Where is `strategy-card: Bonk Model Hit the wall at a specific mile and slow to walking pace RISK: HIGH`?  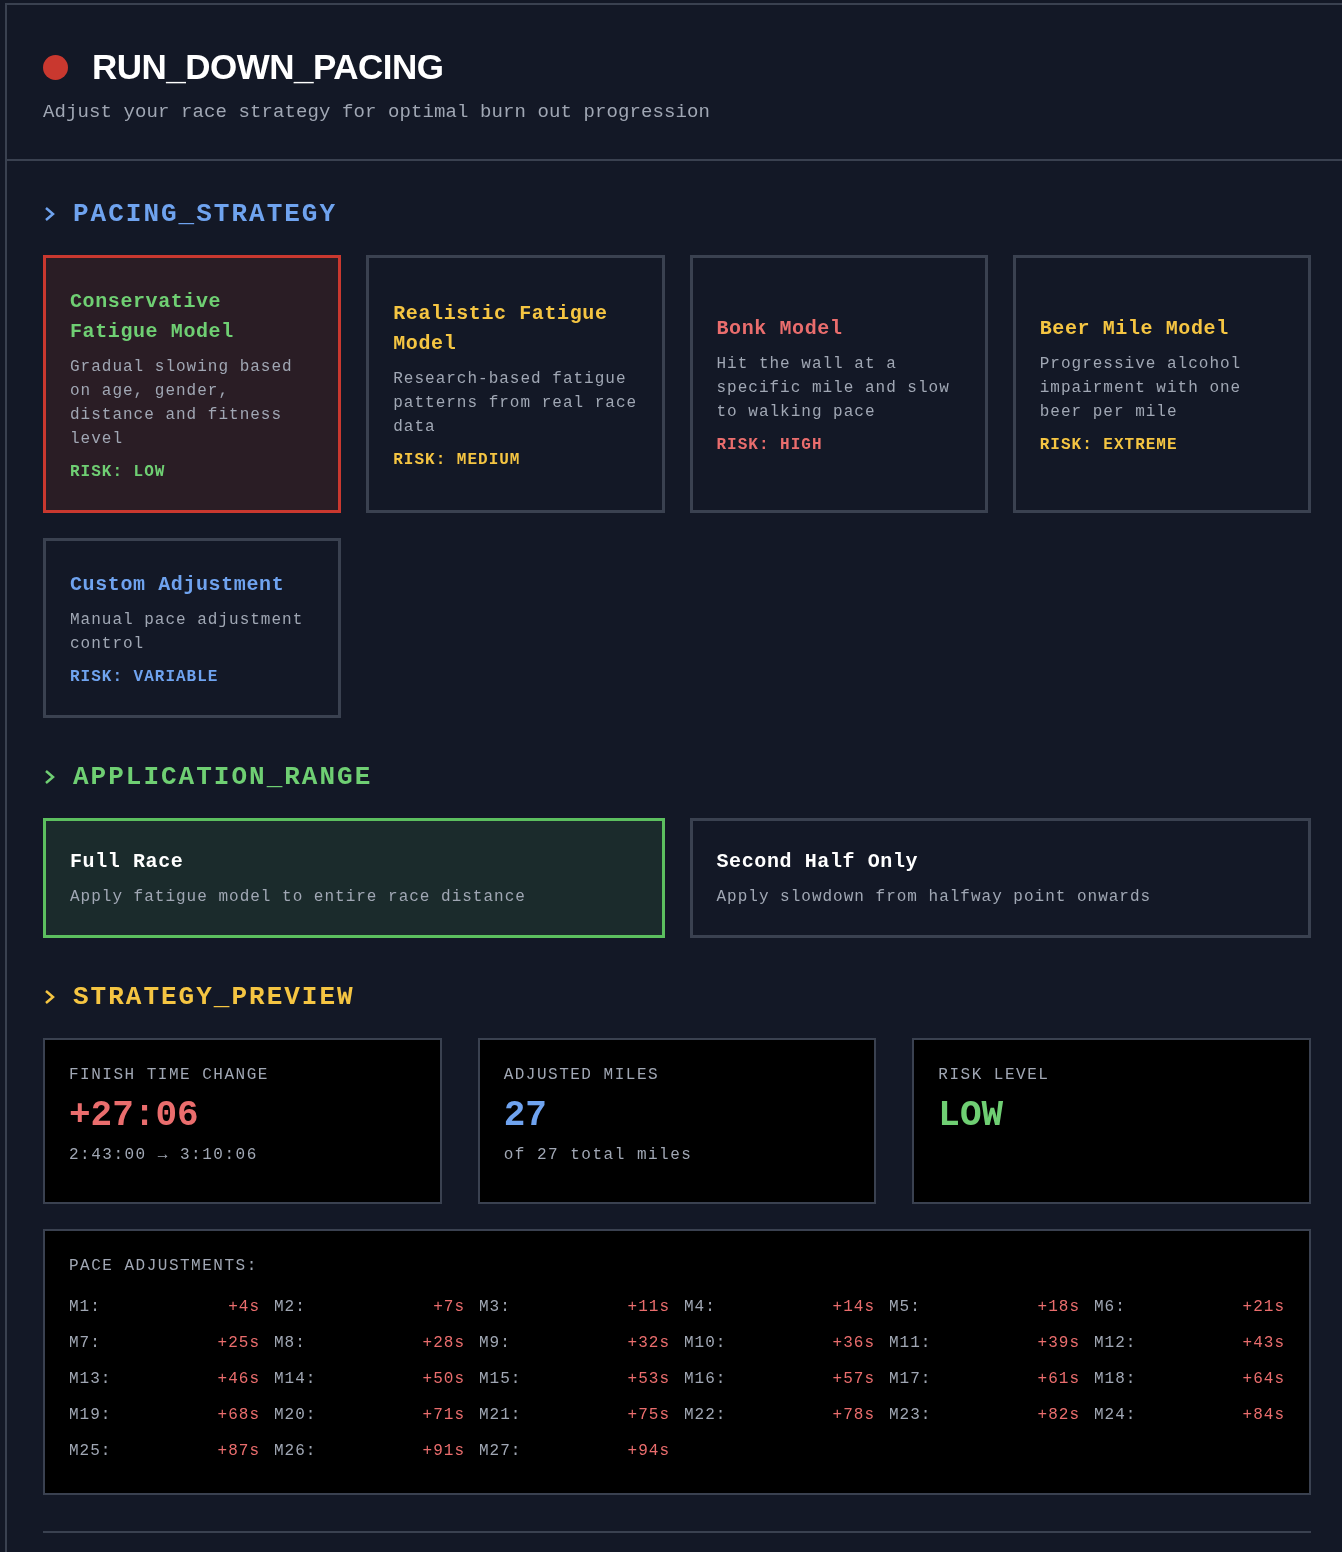
strategy-card: Bonk Model Hit the wall at a specific mile and slow to walking pace RISK: HIGH is located at coordinates (838, 384).